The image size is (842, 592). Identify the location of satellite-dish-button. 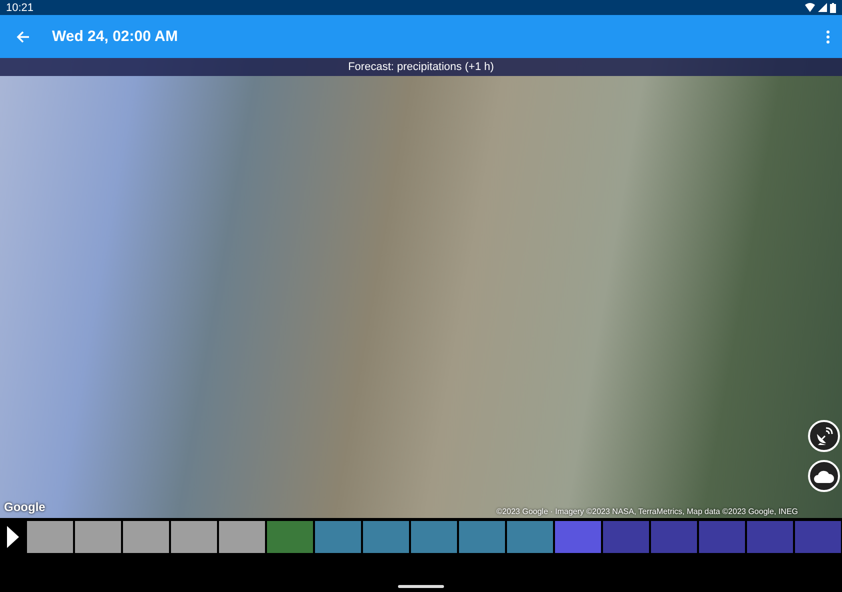
(824, 436).